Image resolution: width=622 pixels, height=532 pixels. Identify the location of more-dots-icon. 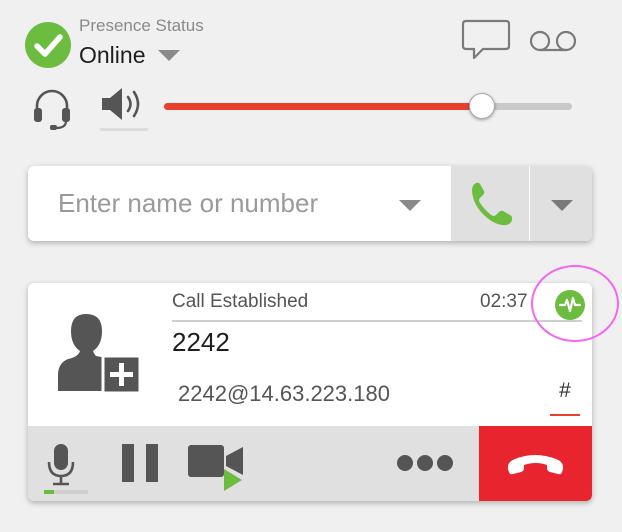
(425, 463).